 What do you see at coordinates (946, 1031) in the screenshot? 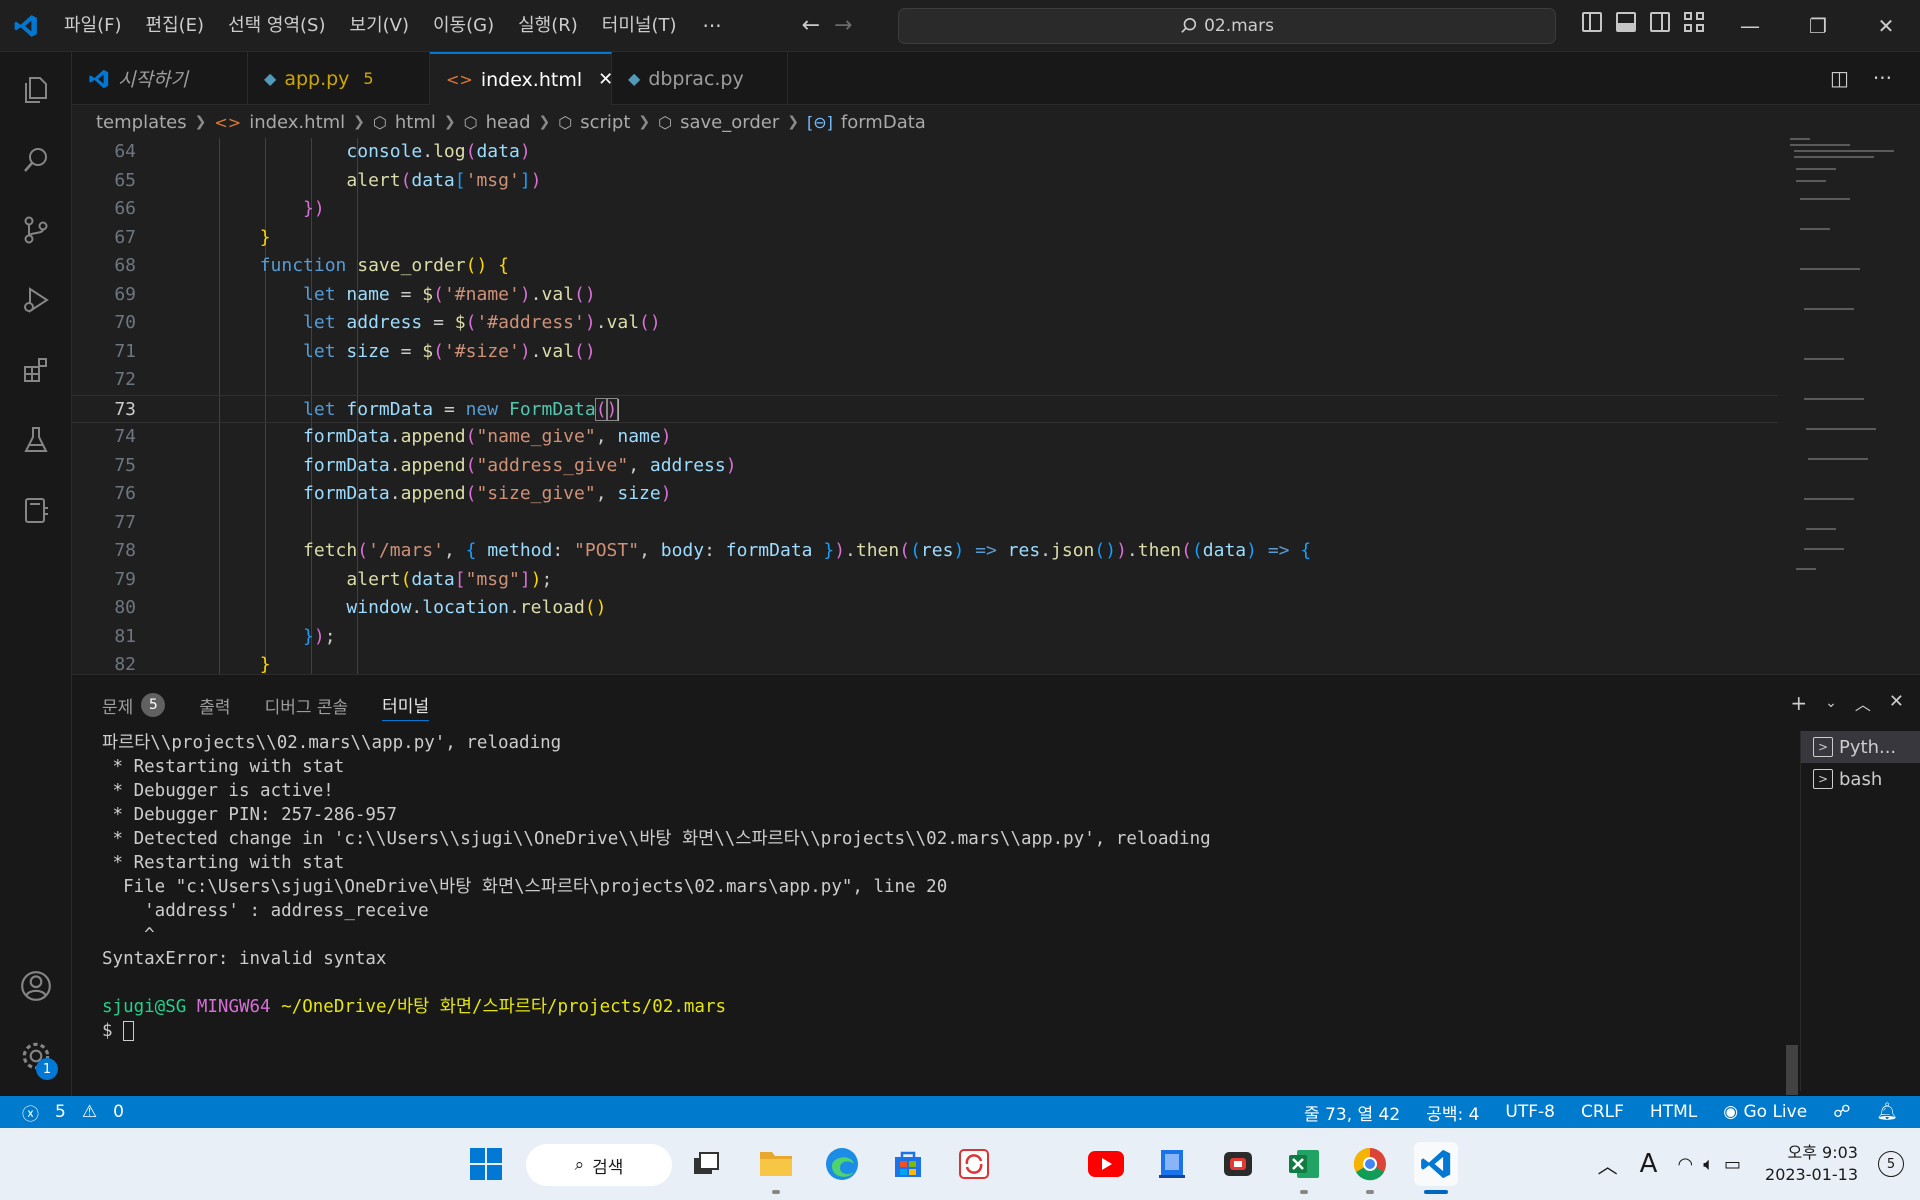
I see `terminal-input: $` at bounding box center [946, 1031].